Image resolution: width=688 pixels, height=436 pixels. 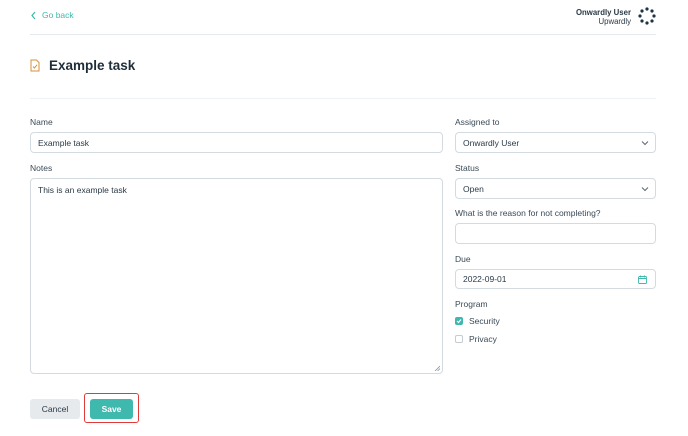 What do you see at coordinates (642, 279) in the screenshot?
I see `calendar-icon` at bounding box center [642, 279].